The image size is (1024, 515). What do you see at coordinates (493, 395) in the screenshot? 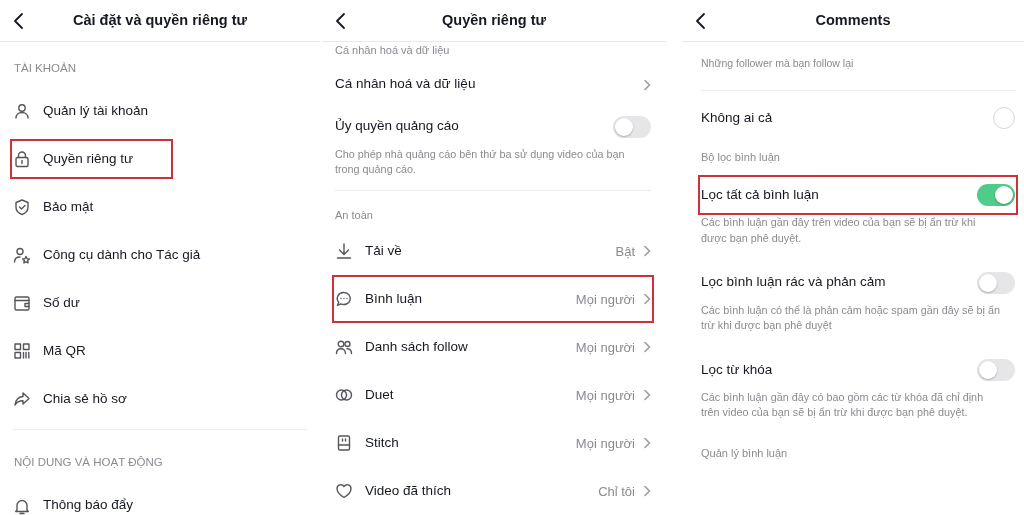
I see `settings-item: Duet Mọi người` at bounding box center [493, 395].